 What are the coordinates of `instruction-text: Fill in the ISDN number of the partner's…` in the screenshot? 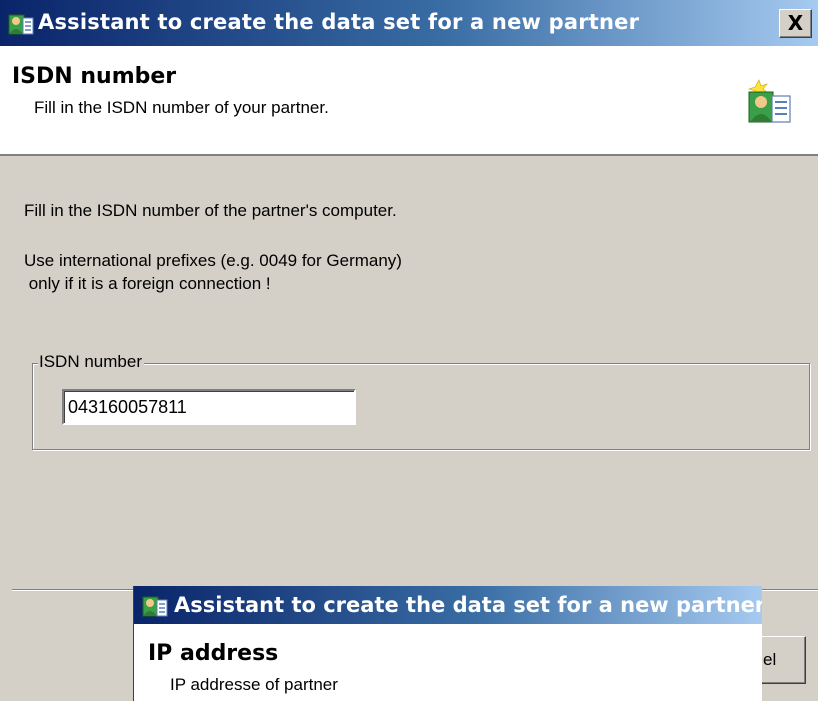 It's located at (210, 210).